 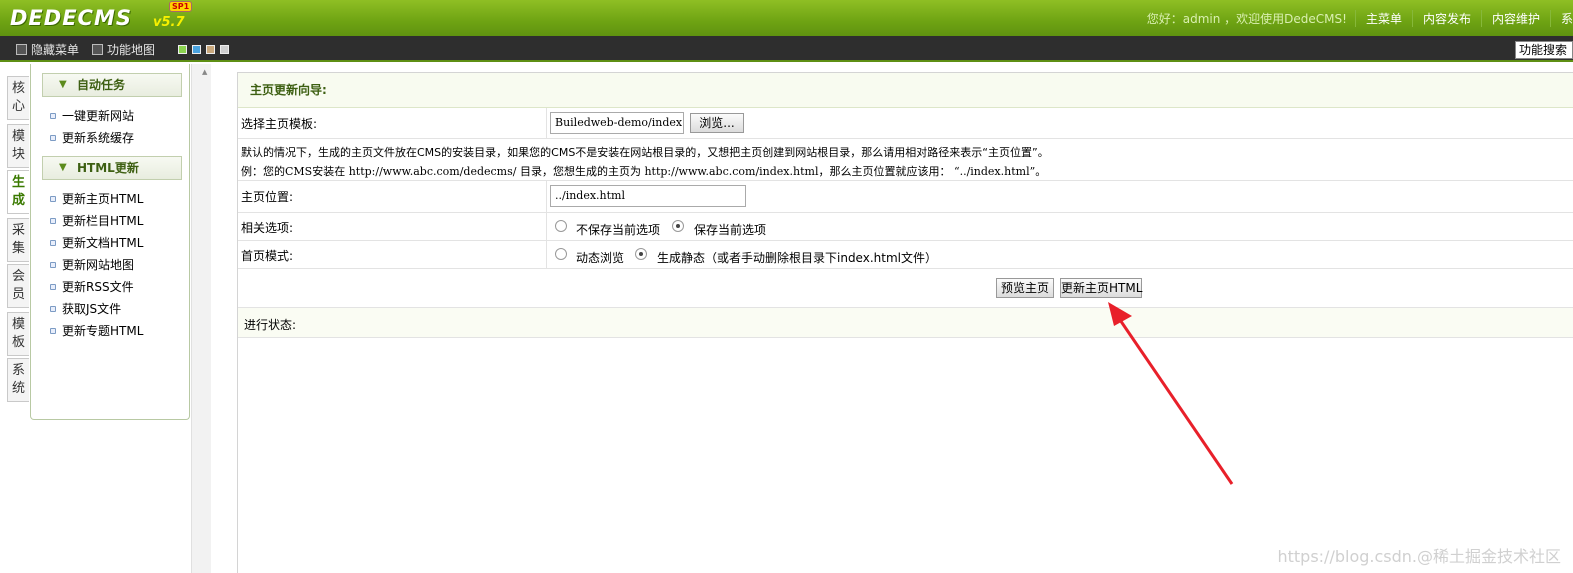 What do you see at coordinates (648, 196) in the screenshot?
I see `position-input: ../index.html` at bounding box center [648, 196].